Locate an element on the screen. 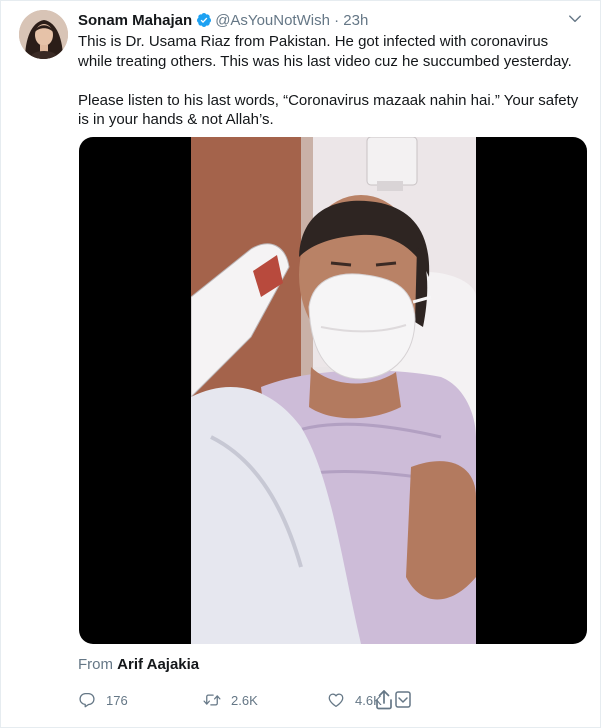  author-handle: @AsYouNotWish is located at coordinates (272, 20).